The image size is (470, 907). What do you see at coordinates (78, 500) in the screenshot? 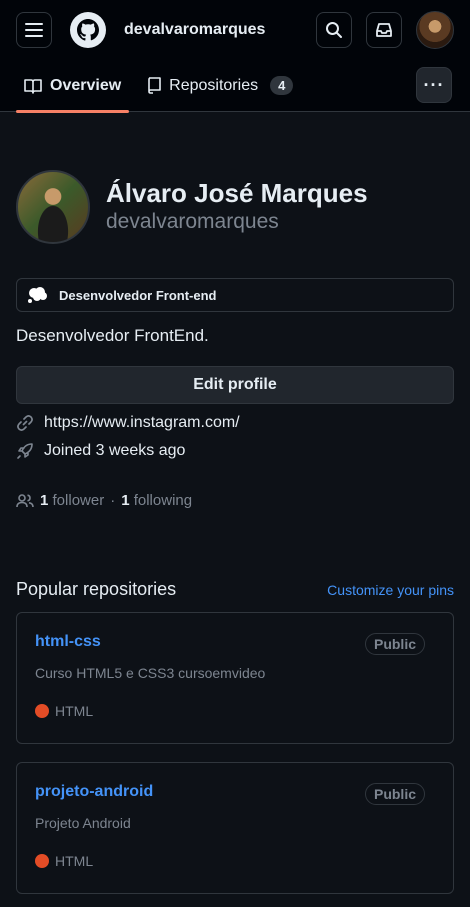
I see `followers-label: follower` at bounding box center [78, 500].